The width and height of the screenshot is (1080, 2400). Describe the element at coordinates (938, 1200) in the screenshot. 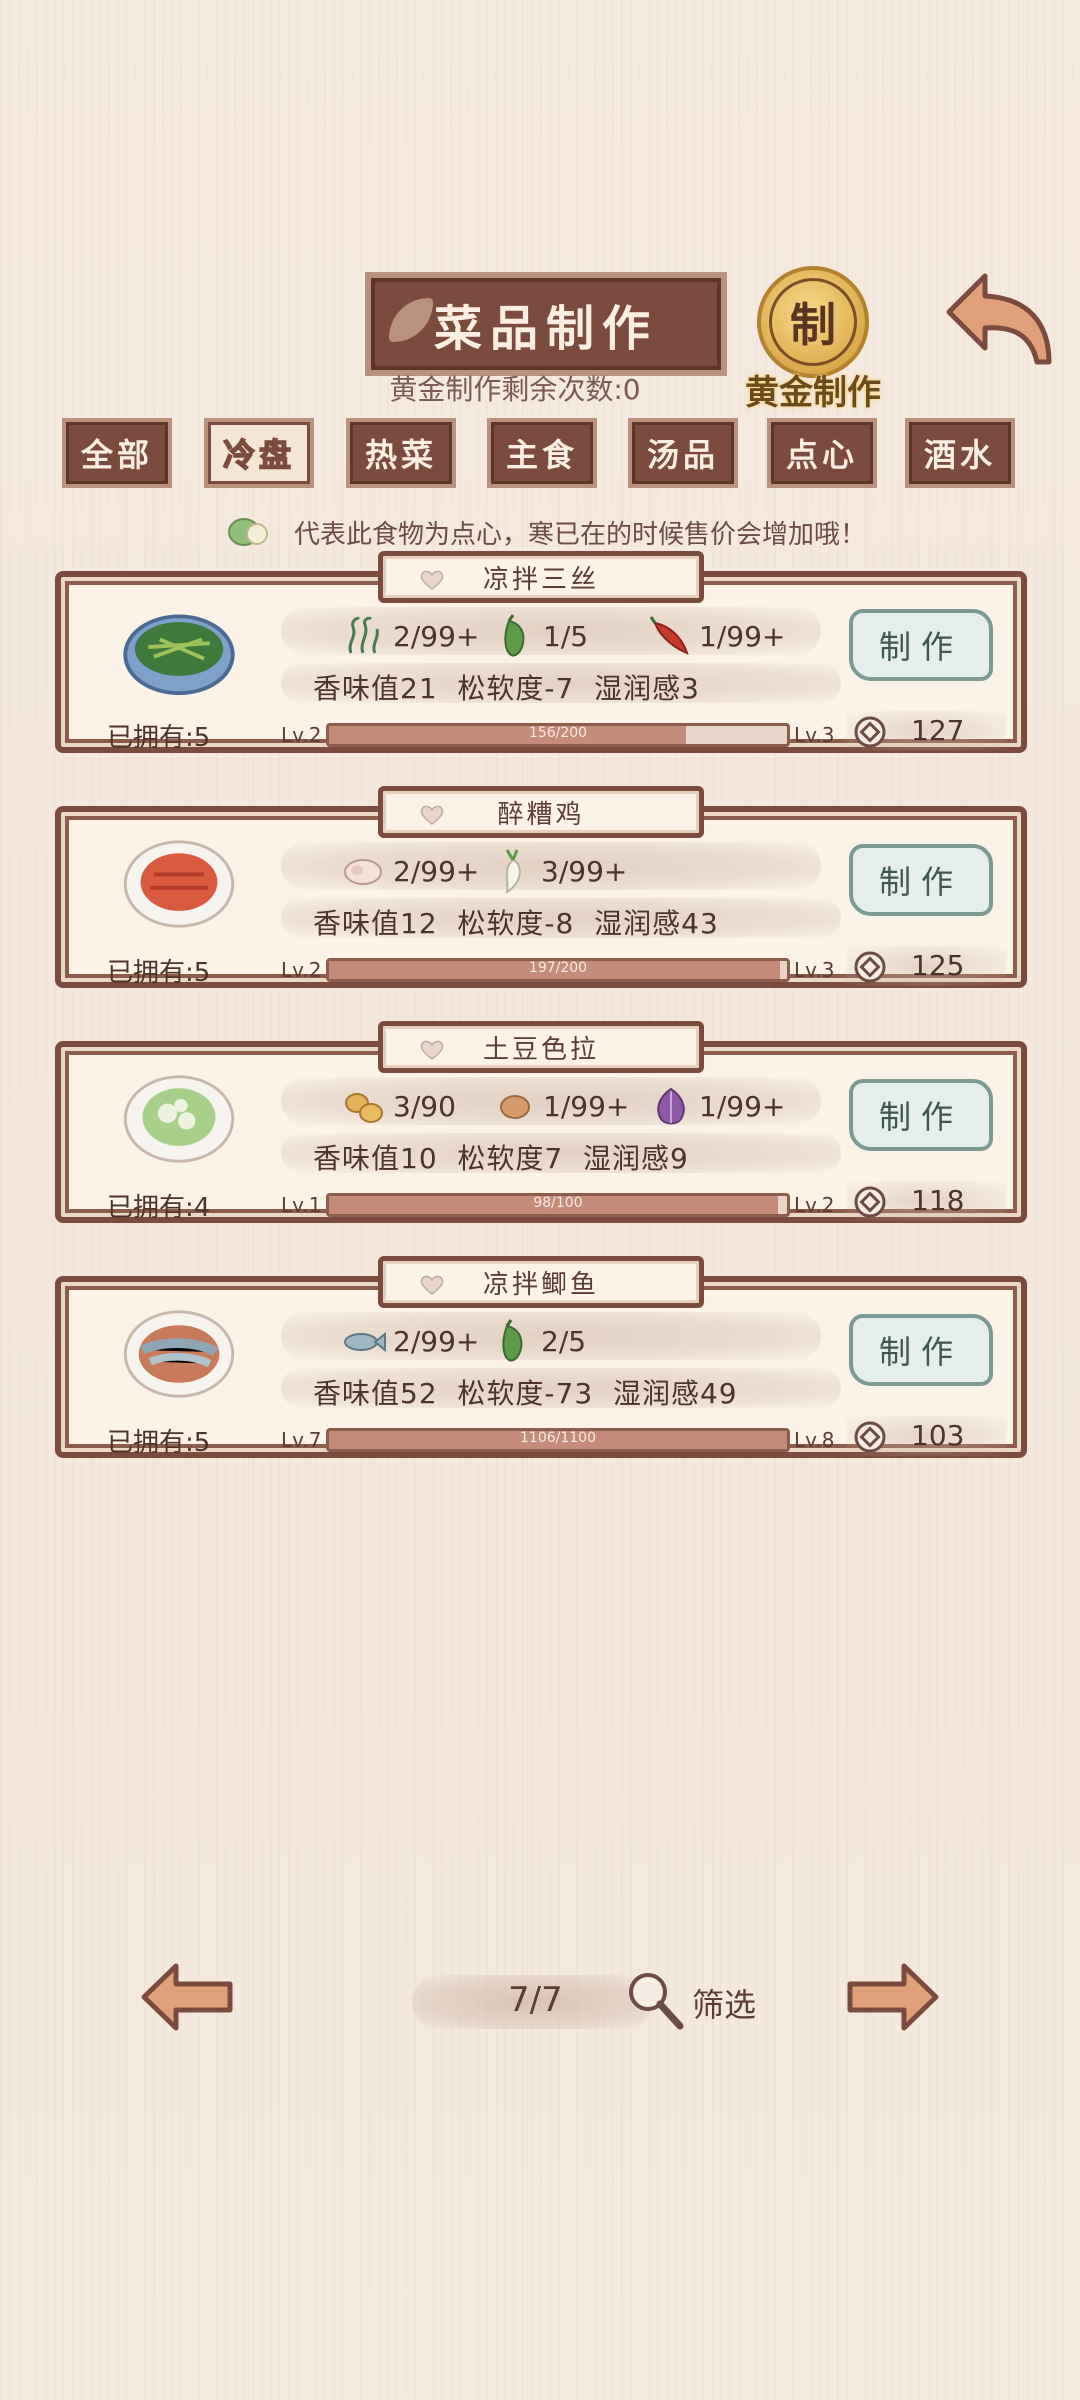

I see `sell-price: 118` at that location.